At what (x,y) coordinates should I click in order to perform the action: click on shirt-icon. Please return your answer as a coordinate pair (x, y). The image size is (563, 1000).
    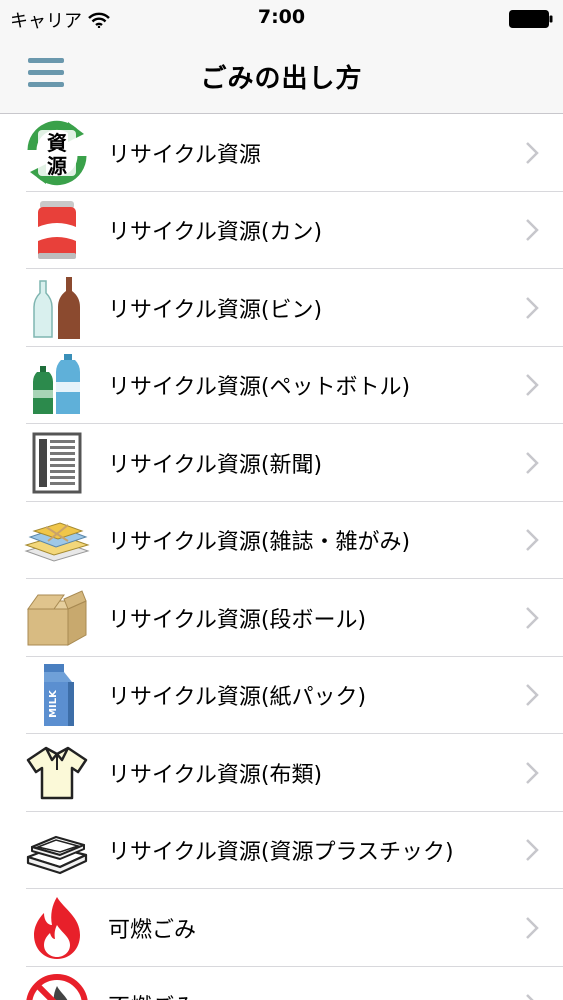
    Looking at the image, I should click on (57, 773).